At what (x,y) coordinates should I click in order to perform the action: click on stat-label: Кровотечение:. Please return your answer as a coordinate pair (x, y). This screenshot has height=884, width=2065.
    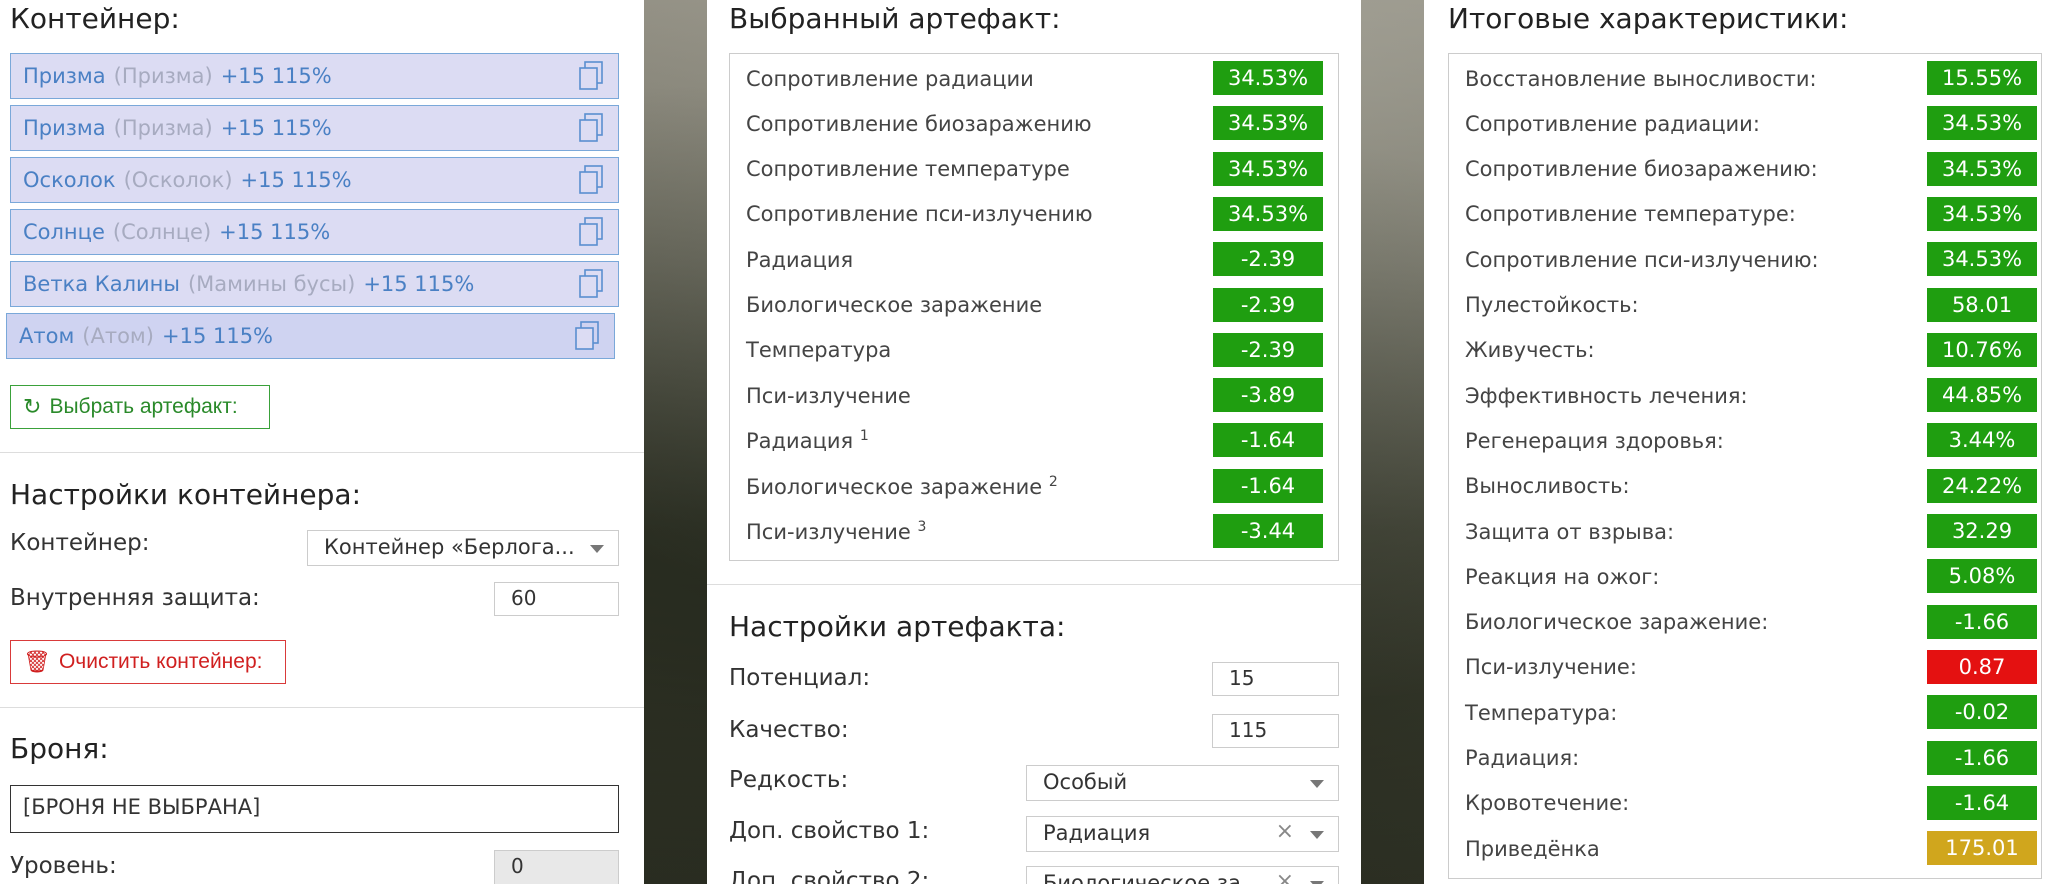
    Looking at the image, I should click on (1547, 803).